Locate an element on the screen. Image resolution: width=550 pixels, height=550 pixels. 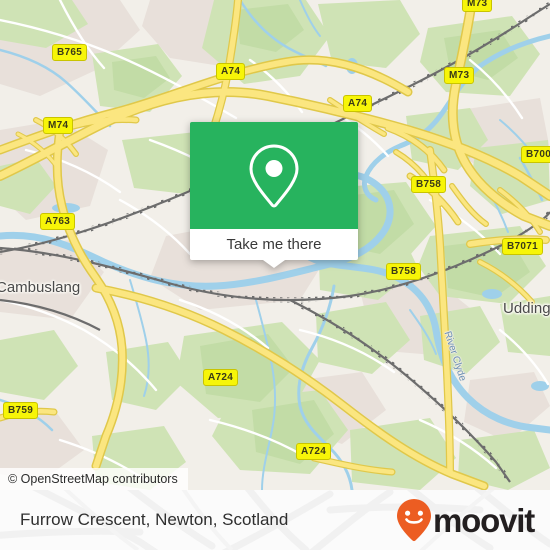
take-me-there-label: Take me there is located at coordinates (274, 244).